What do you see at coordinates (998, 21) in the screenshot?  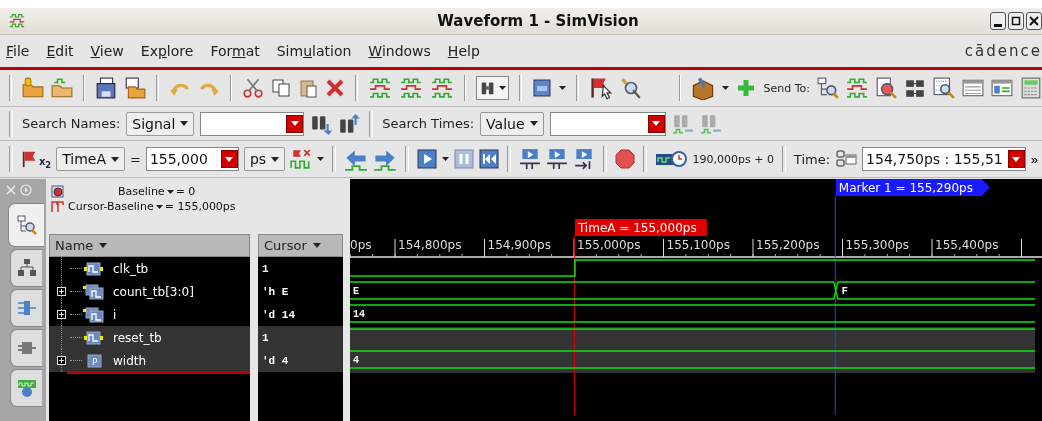 I see `minimize-button` at bounding box center [998, 21].